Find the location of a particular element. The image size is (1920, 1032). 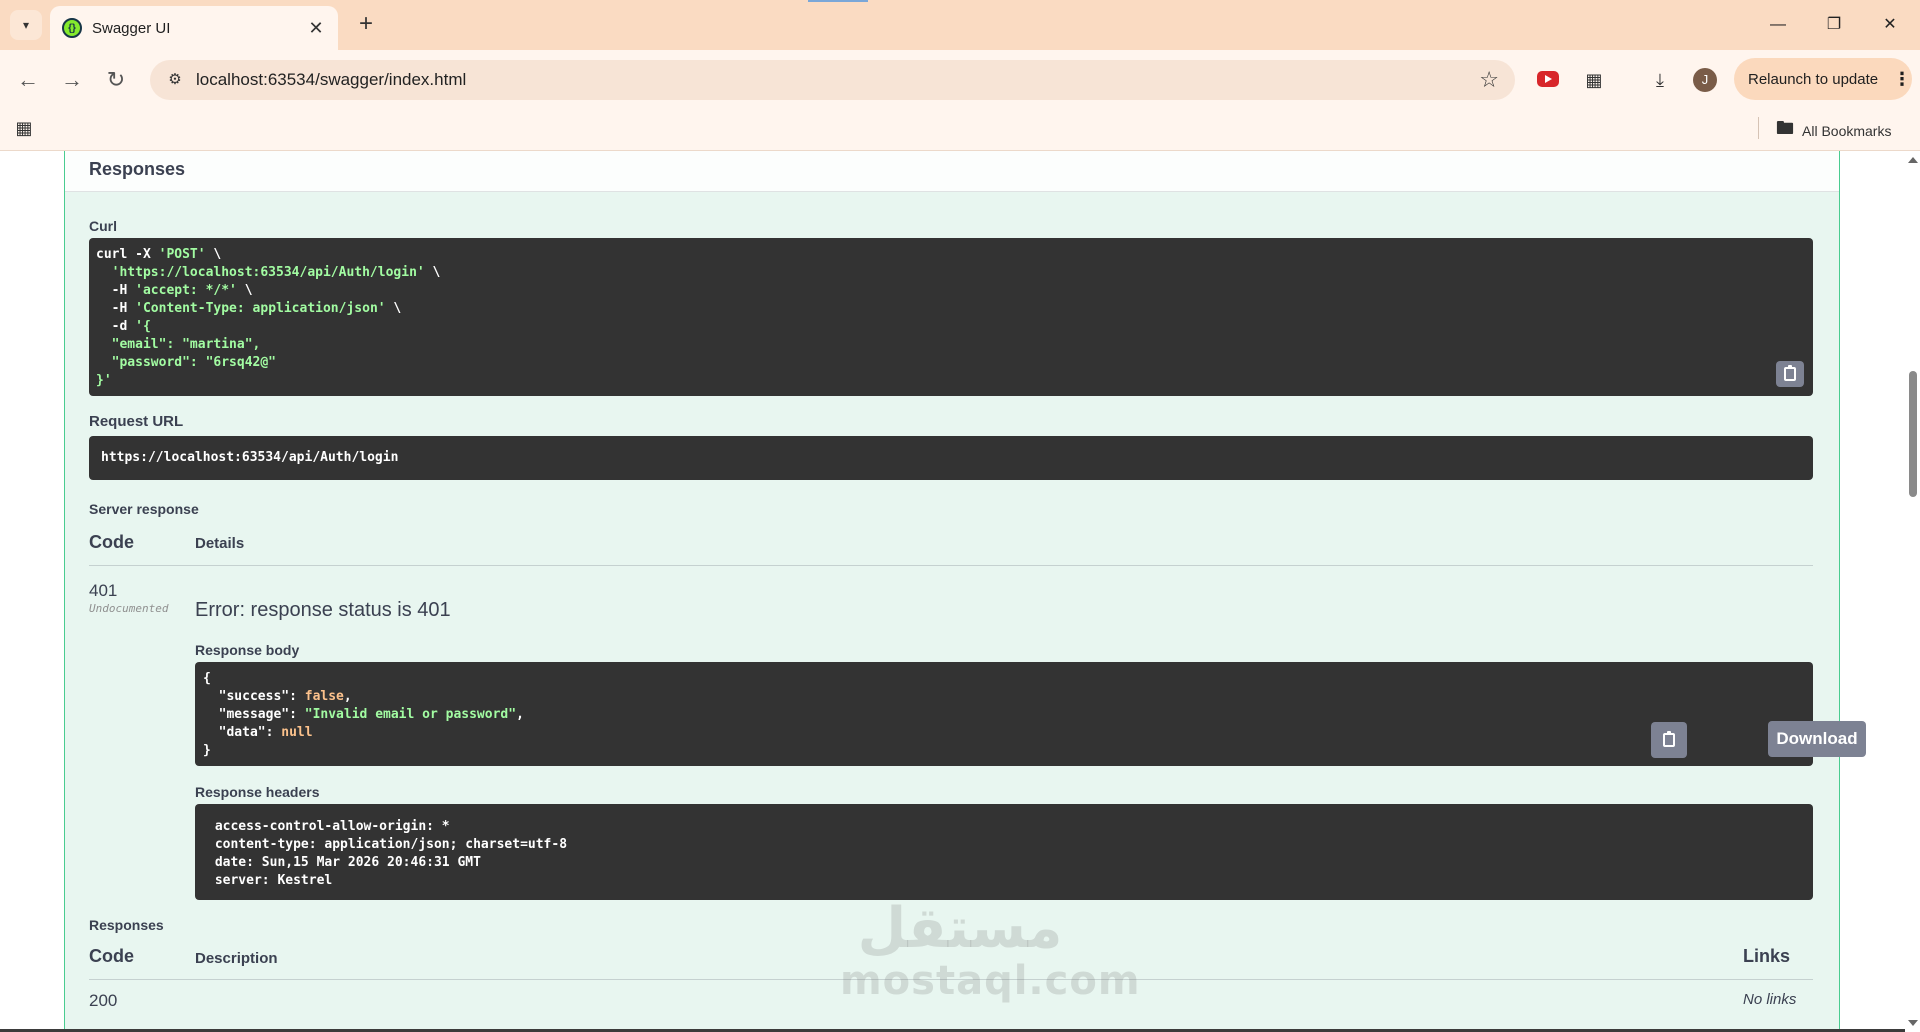

download-icon: ⤓ is located at coordinates (1660, 80).